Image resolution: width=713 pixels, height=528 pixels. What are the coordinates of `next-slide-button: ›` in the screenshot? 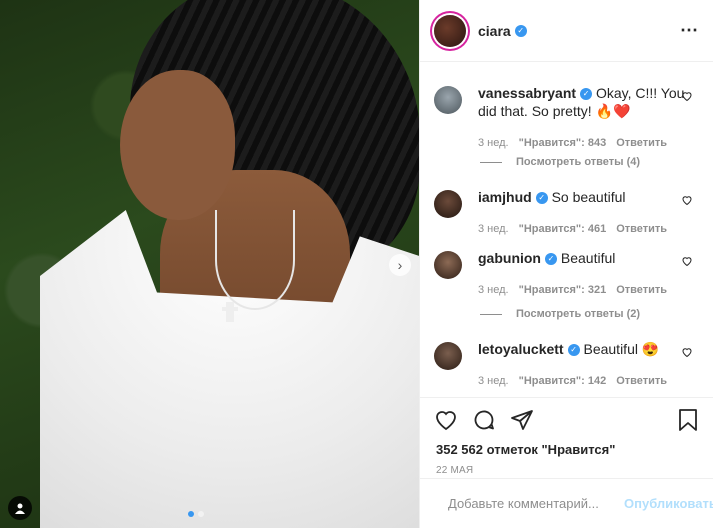 It's located at (400, 265).